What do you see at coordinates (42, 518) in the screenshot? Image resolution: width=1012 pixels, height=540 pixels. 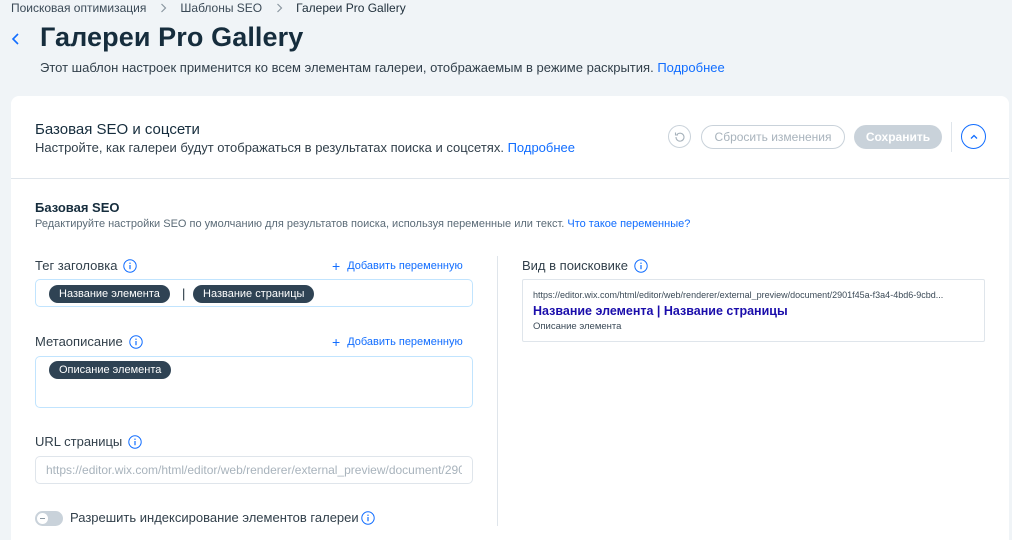 I see `toggle-knob` at bounding box center [42, 518].